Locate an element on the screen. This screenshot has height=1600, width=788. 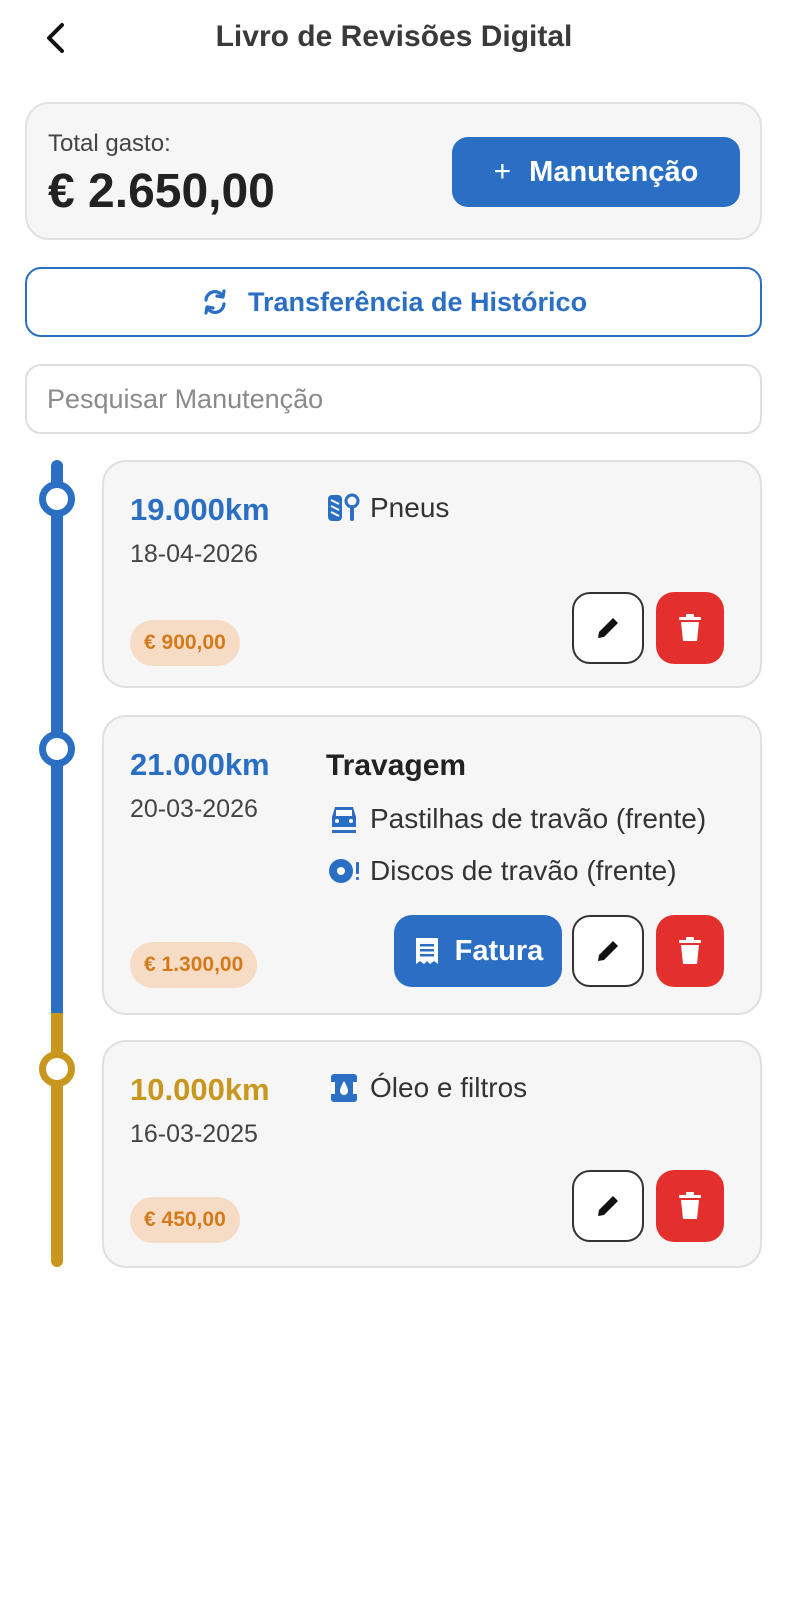
maintenance-card: 19.000km 18-04-2026 Pneus € 900,00 is located at coordinates (432, 574).